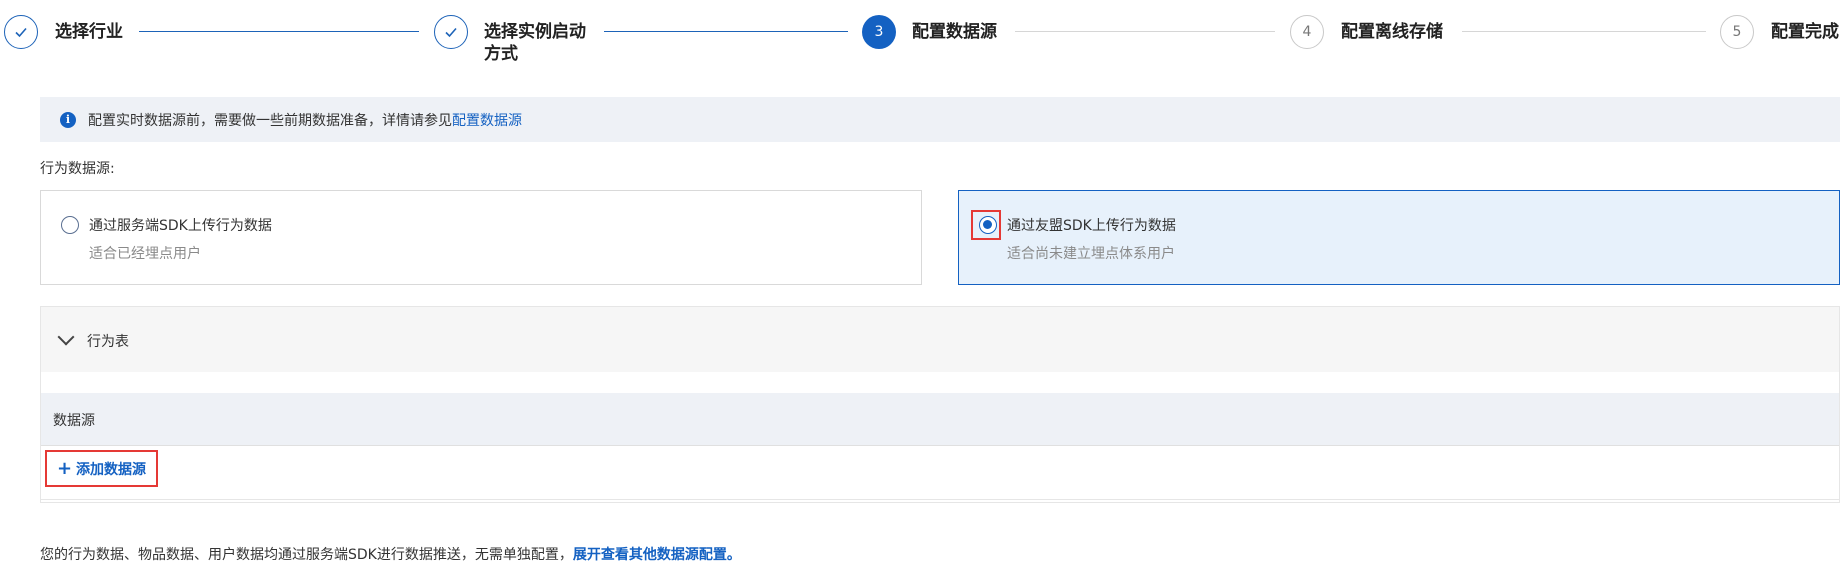 This screenshot has width=1843, height=570. What do you see at coordinates (451, 32) in the screenshot?
I see `step-2-check-icon` at bounding box center [451, 32].